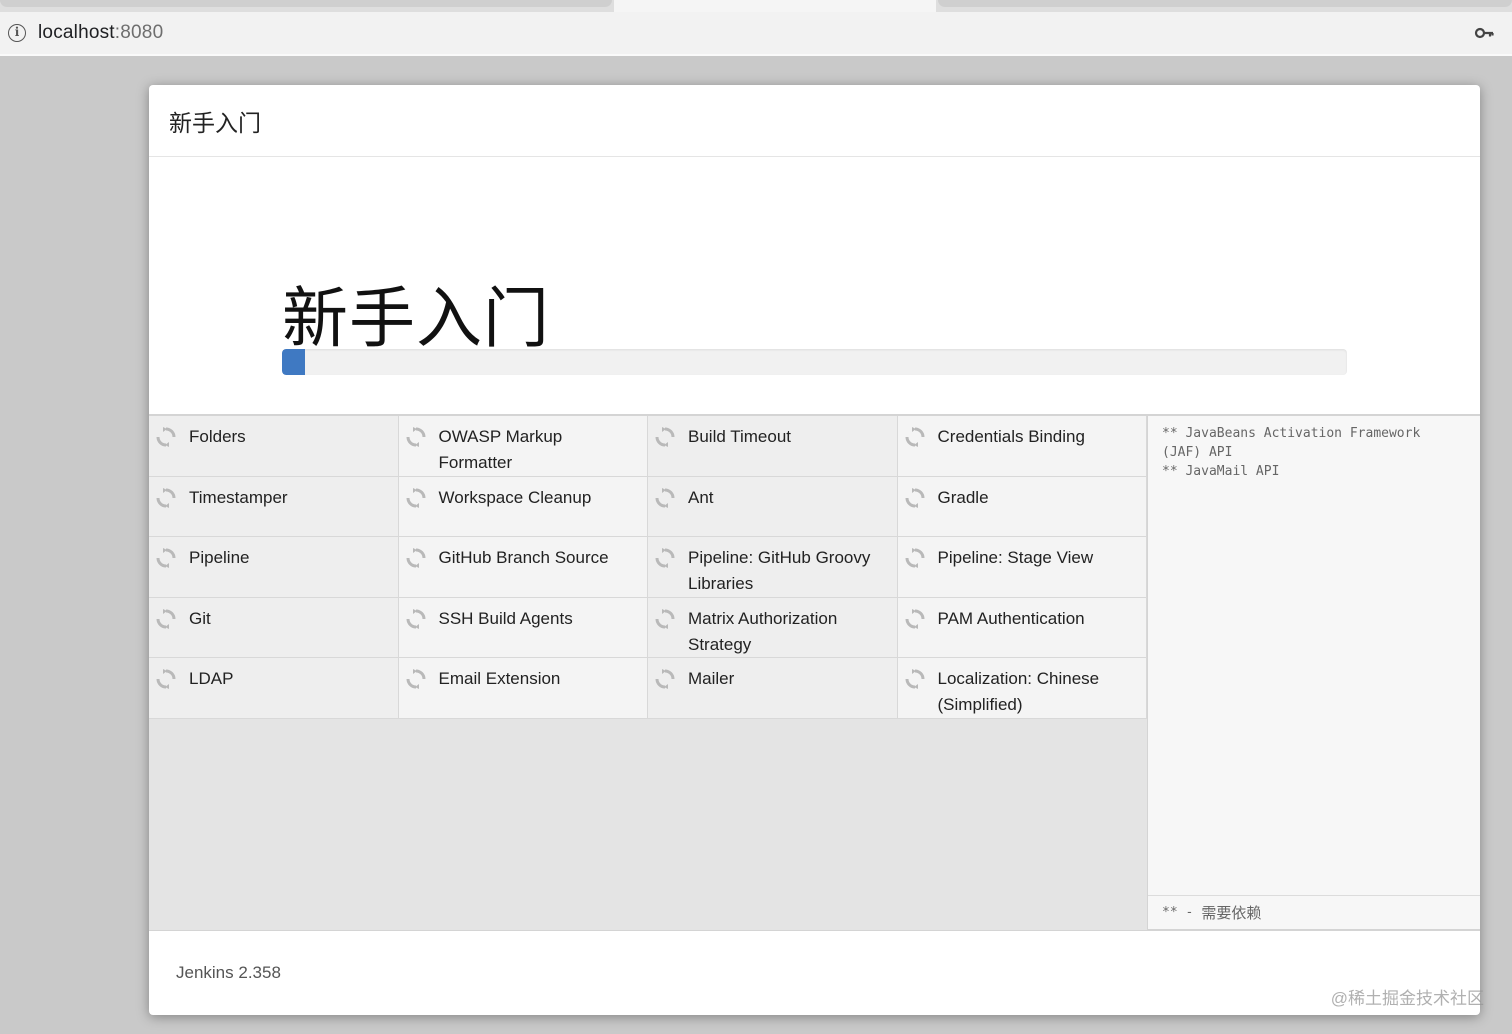 This screenshot has height=1034, width=1512. Describe the element at coordinates (499, 679) in the screenshot. I see `plugin-name: Email Extension` at that location.